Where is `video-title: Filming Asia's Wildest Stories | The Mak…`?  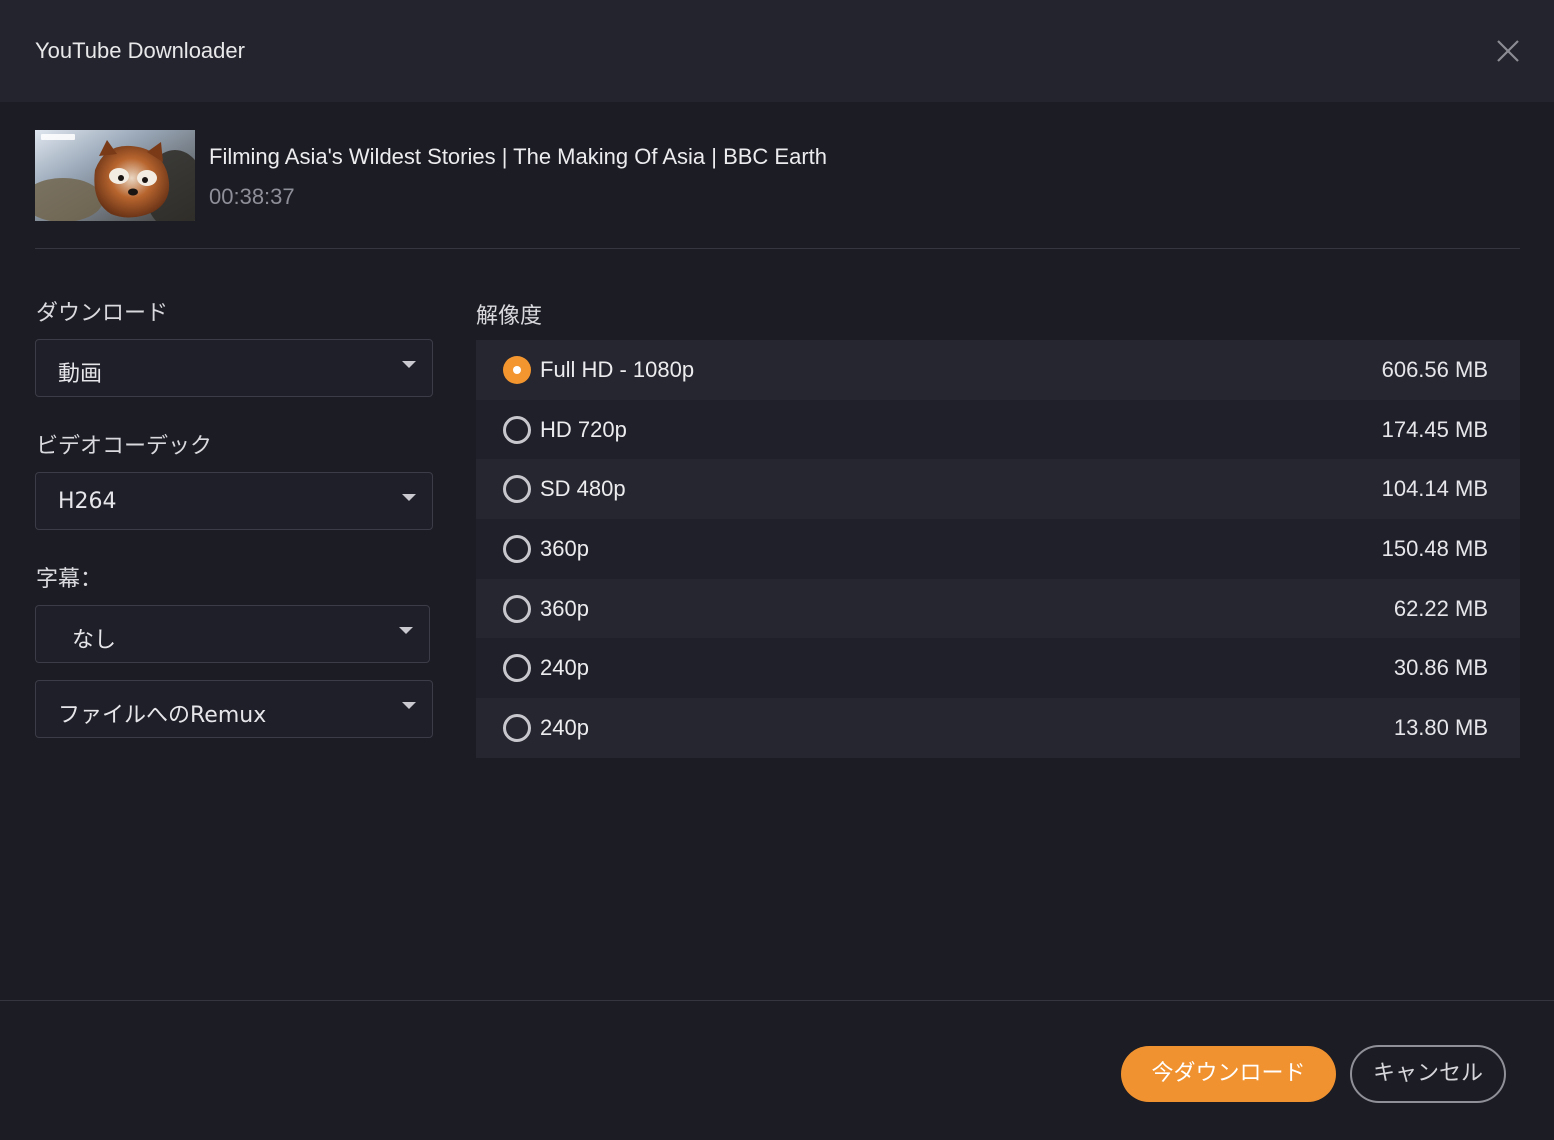
video-title: Filming Asia's Wildest Stories | The Mak… is located at coordinates (518, 156).